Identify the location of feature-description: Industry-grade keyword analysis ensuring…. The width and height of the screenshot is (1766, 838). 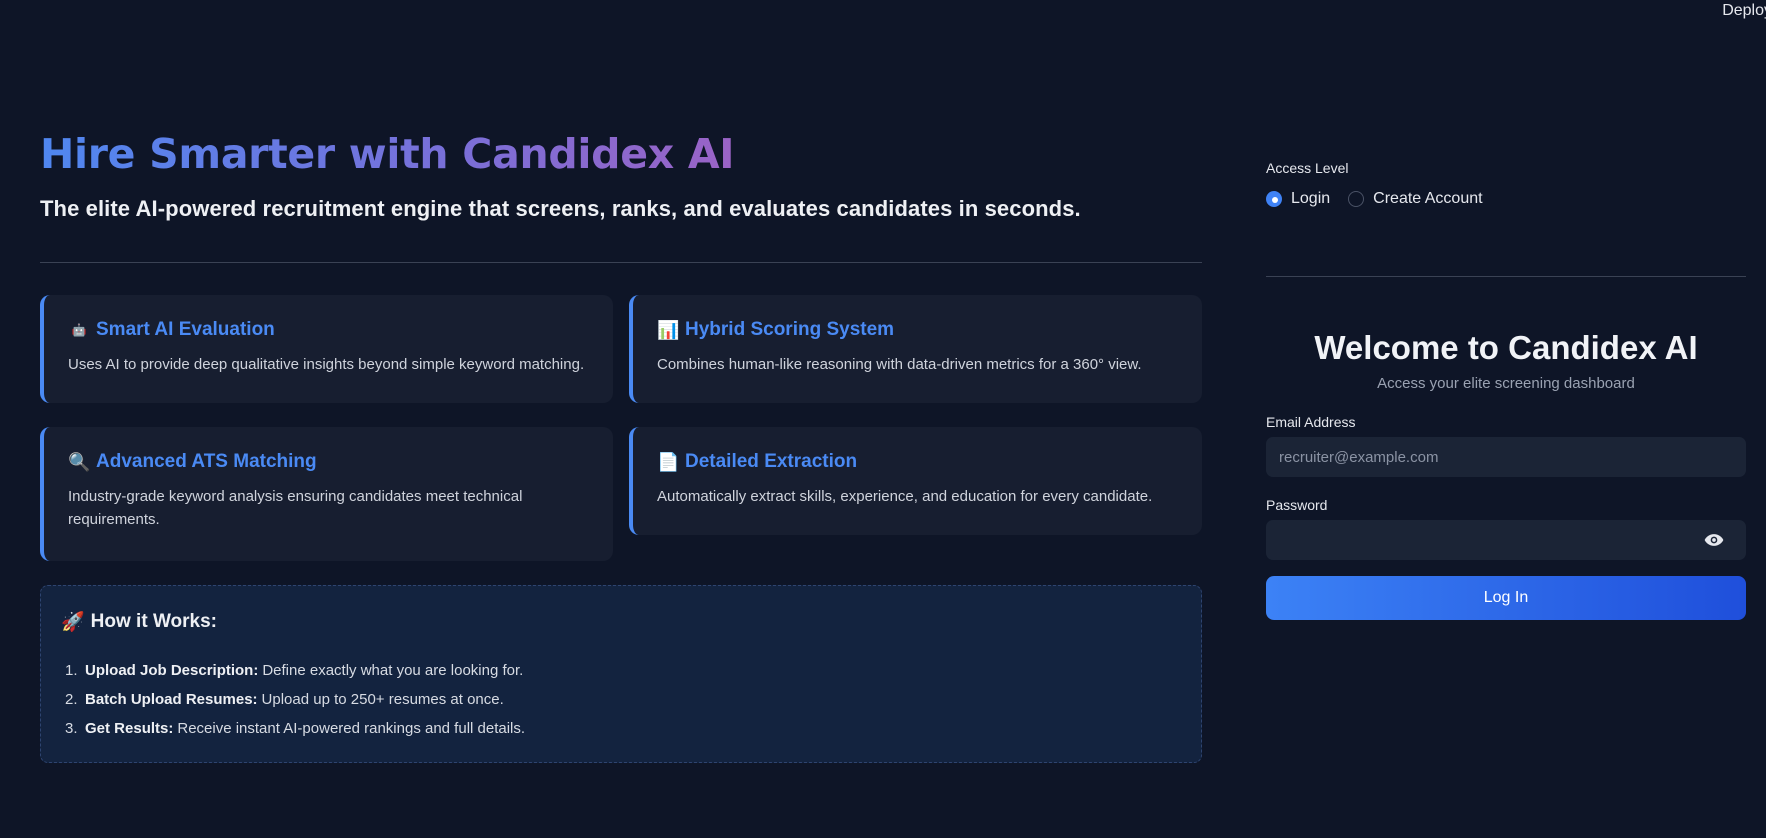
(295, 508).